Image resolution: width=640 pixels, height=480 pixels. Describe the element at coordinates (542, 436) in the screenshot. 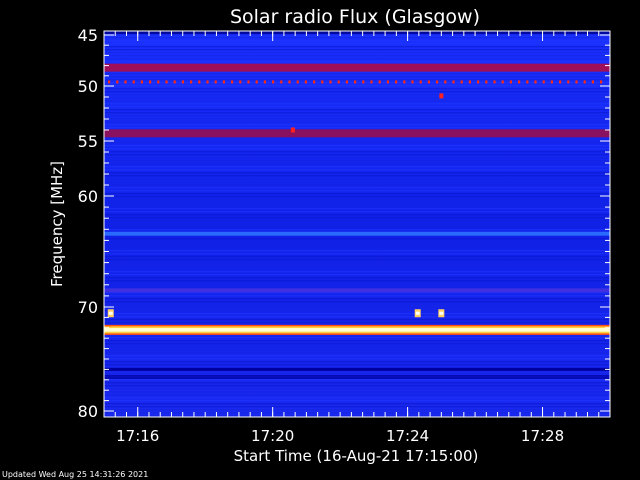

I see `x-tick-label: 17:28` at that location.